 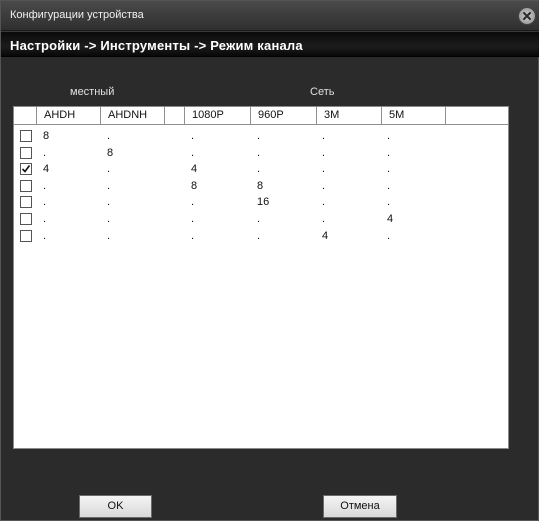 What do you see at coordinates (69, 115) in the screenshot?
I see `header-ahdh: AHDH` at bounding box center [69, 115].